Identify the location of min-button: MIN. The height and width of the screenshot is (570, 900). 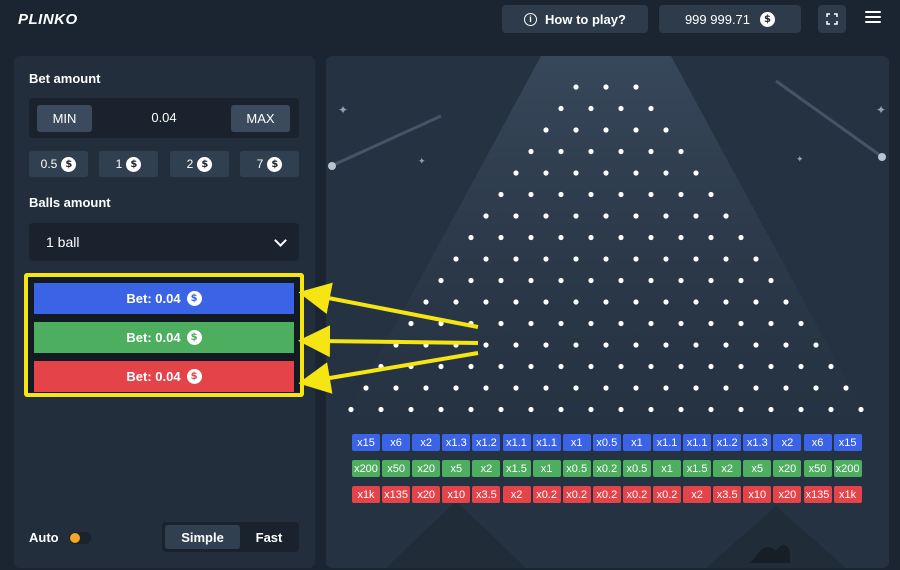
(64, 118).